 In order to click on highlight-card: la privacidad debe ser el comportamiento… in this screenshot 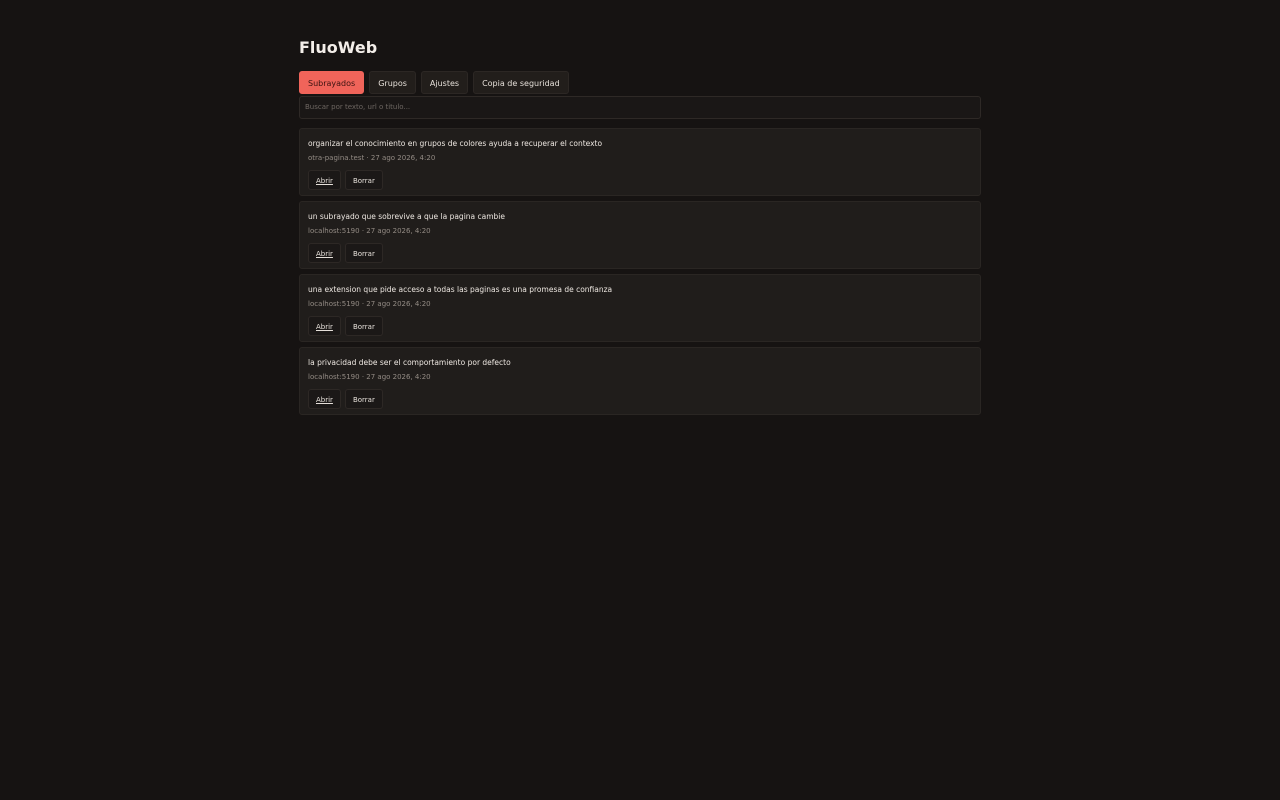, I will do `click(640, 380)`.